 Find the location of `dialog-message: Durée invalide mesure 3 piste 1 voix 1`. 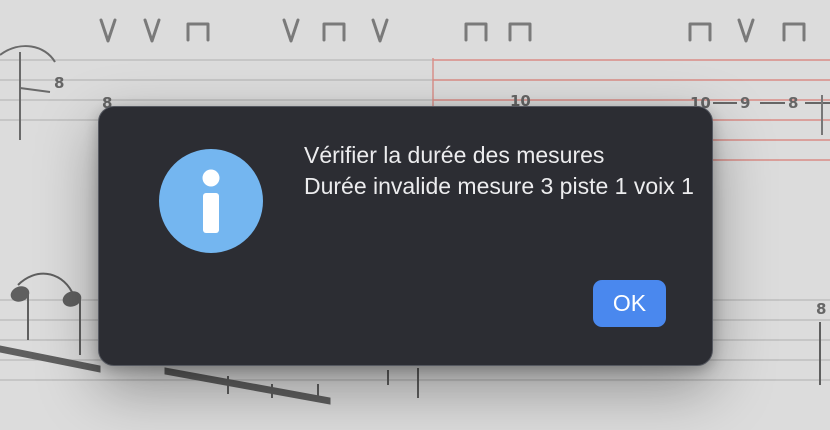

dialog-message: Durée invalide mesure 3 piste 1 voix 1 is located at coordinates (499, 186).